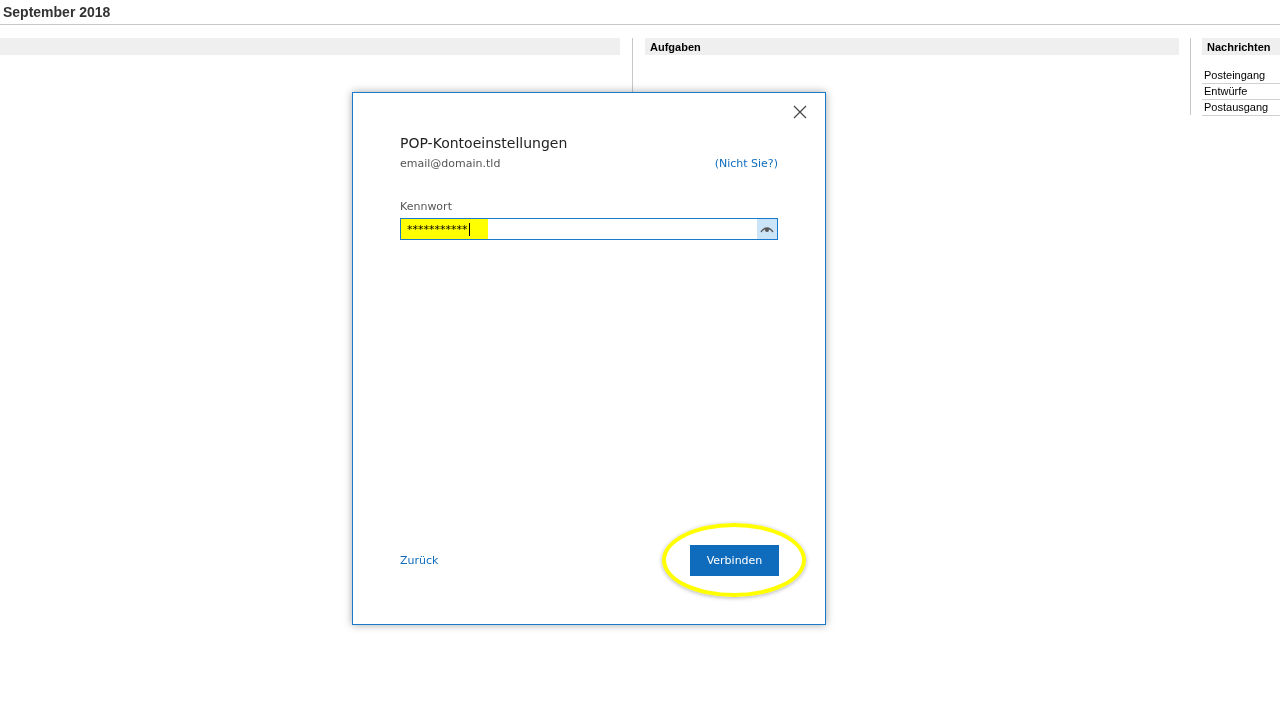 This screenshot has width=1280, height=720. Describe the element at coordinates (1241, 46) in the screenshot. I see `messages-heading: Nachrichten` at that location.